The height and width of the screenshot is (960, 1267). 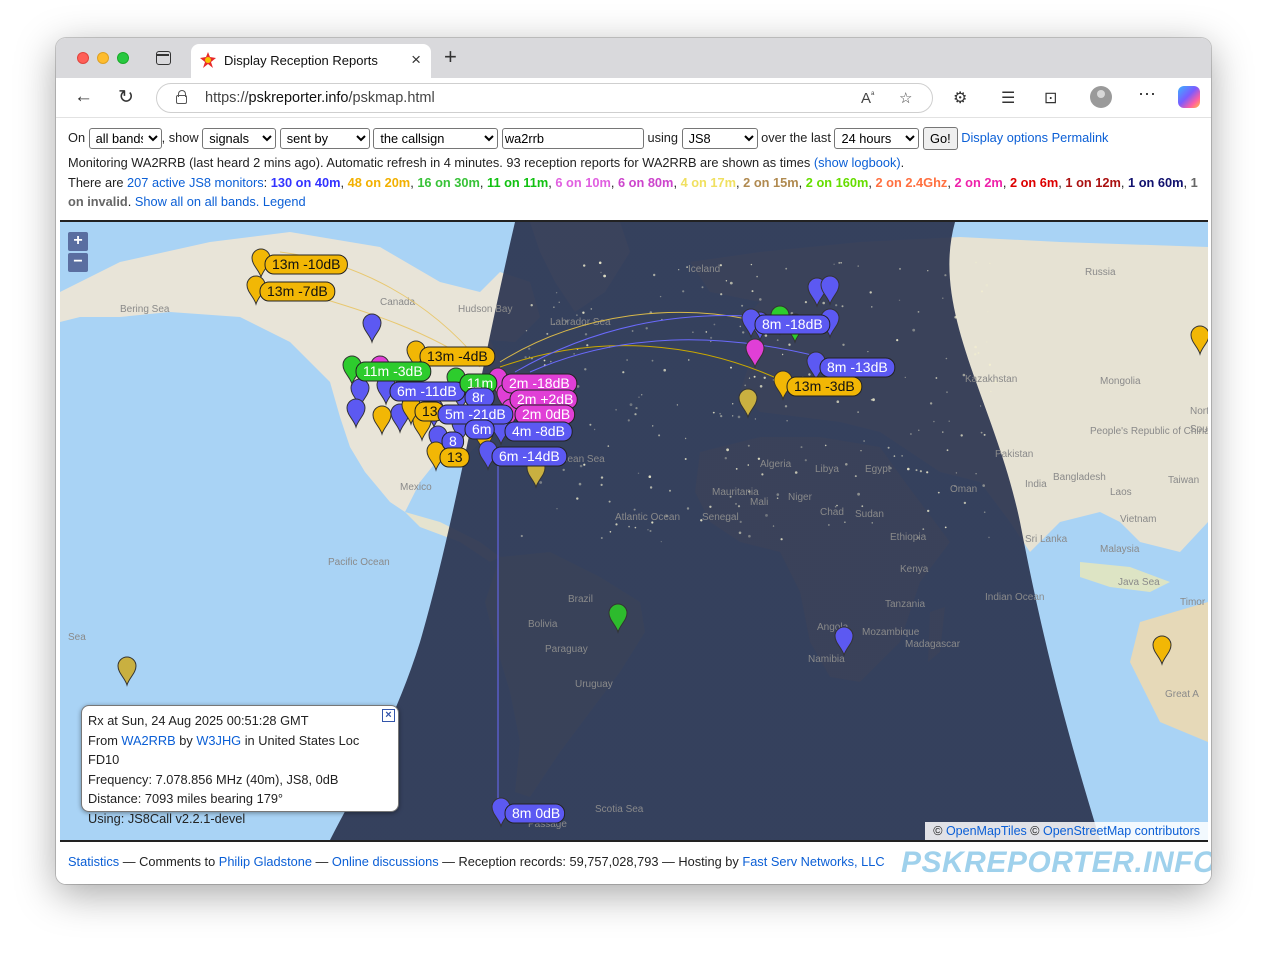 What do you see at coordinates (78, 262) in the screenshot?
I see `zoom-out-button: −` at bounding box center [78, 262].